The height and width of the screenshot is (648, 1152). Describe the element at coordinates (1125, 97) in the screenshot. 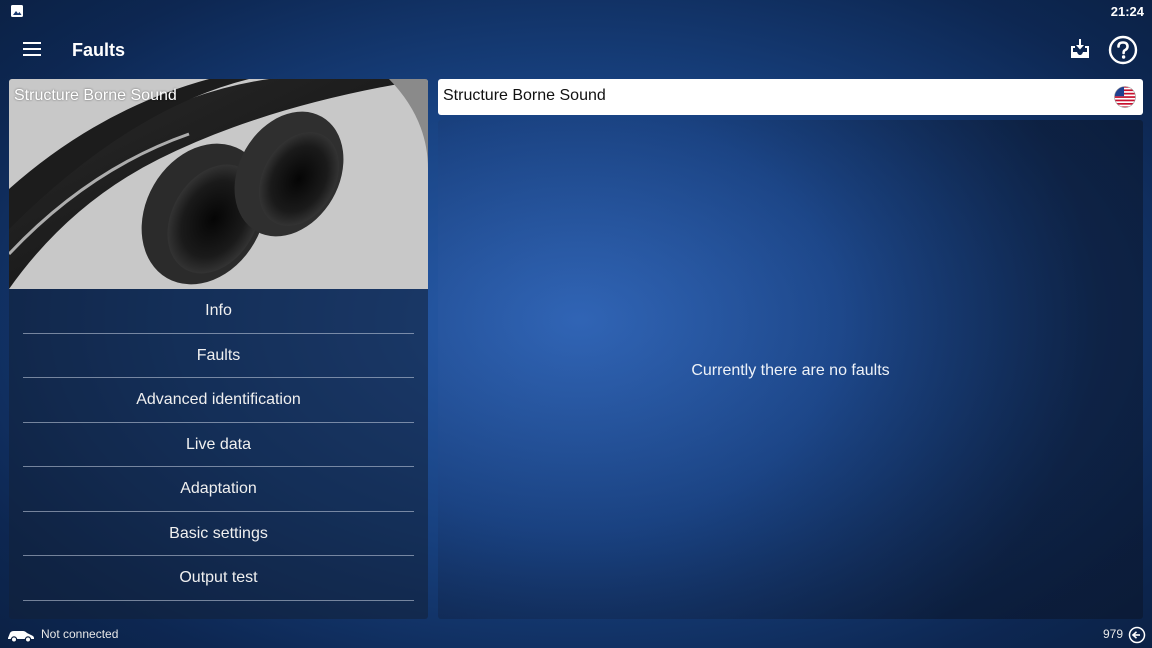

I see `us-flag-icon` at that location.